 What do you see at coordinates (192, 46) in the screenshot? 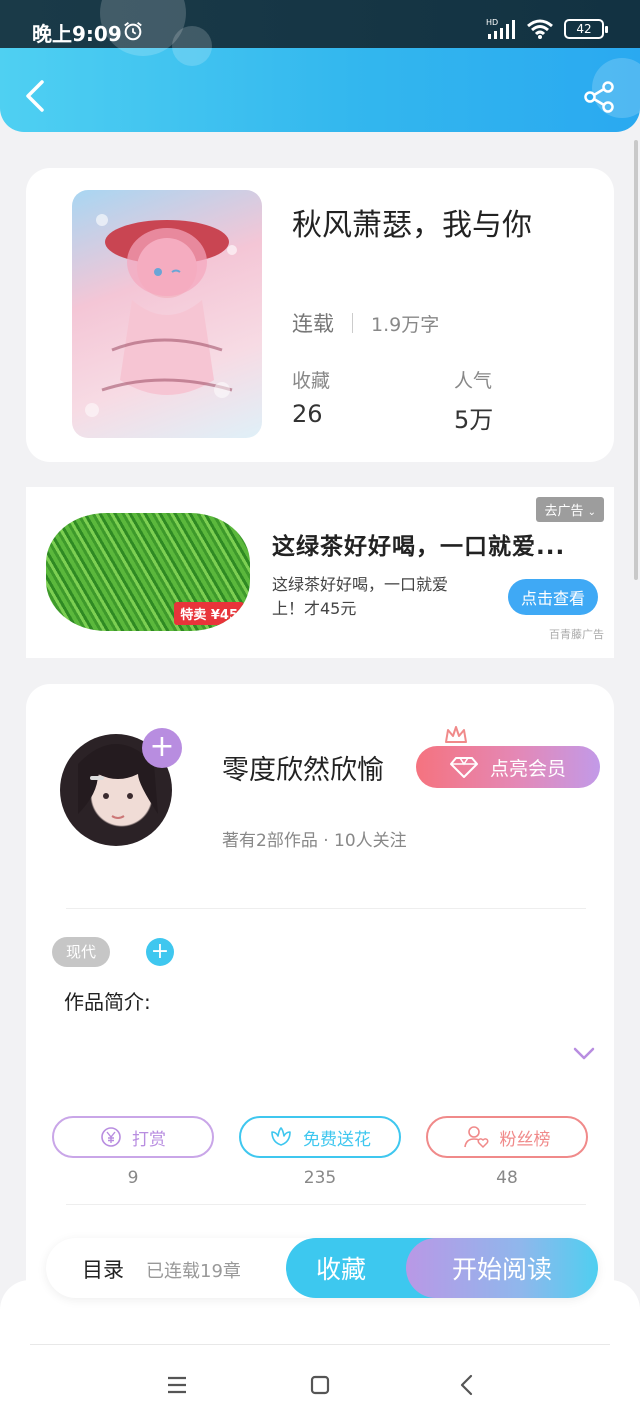
I see `decor-bubble` at bounding box center [192, 46].